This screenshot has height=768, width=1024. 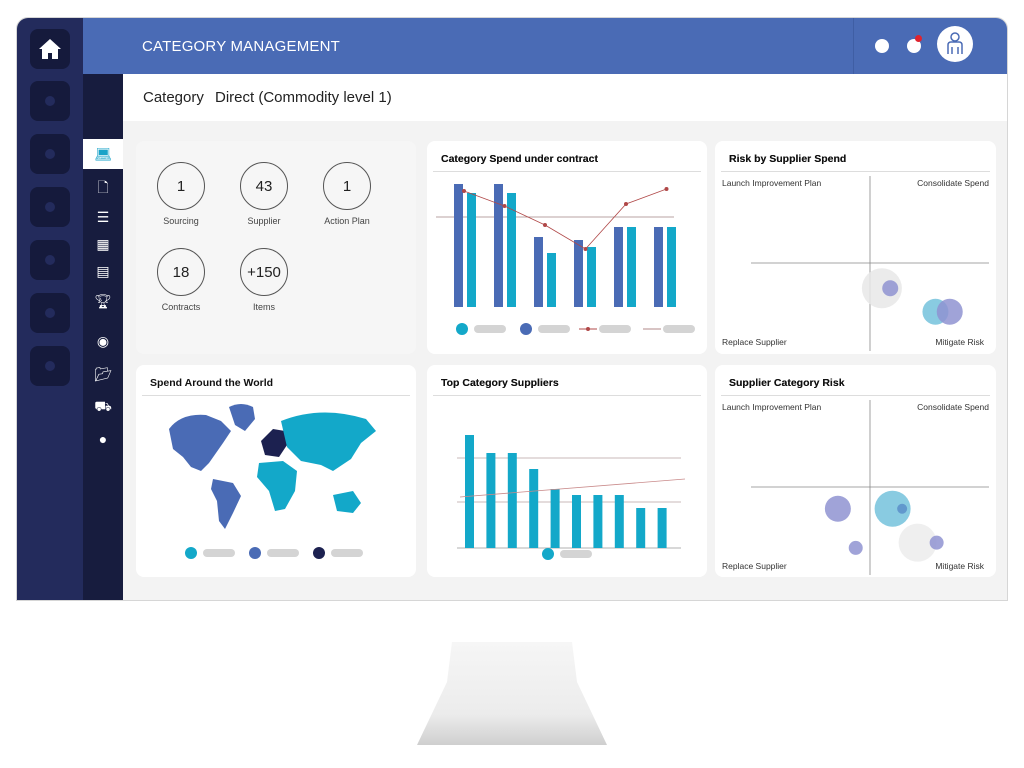 What do you see at coordinates (882, 46) in the screenshot?
I see `menu-button` at bounding box center [882, 46].